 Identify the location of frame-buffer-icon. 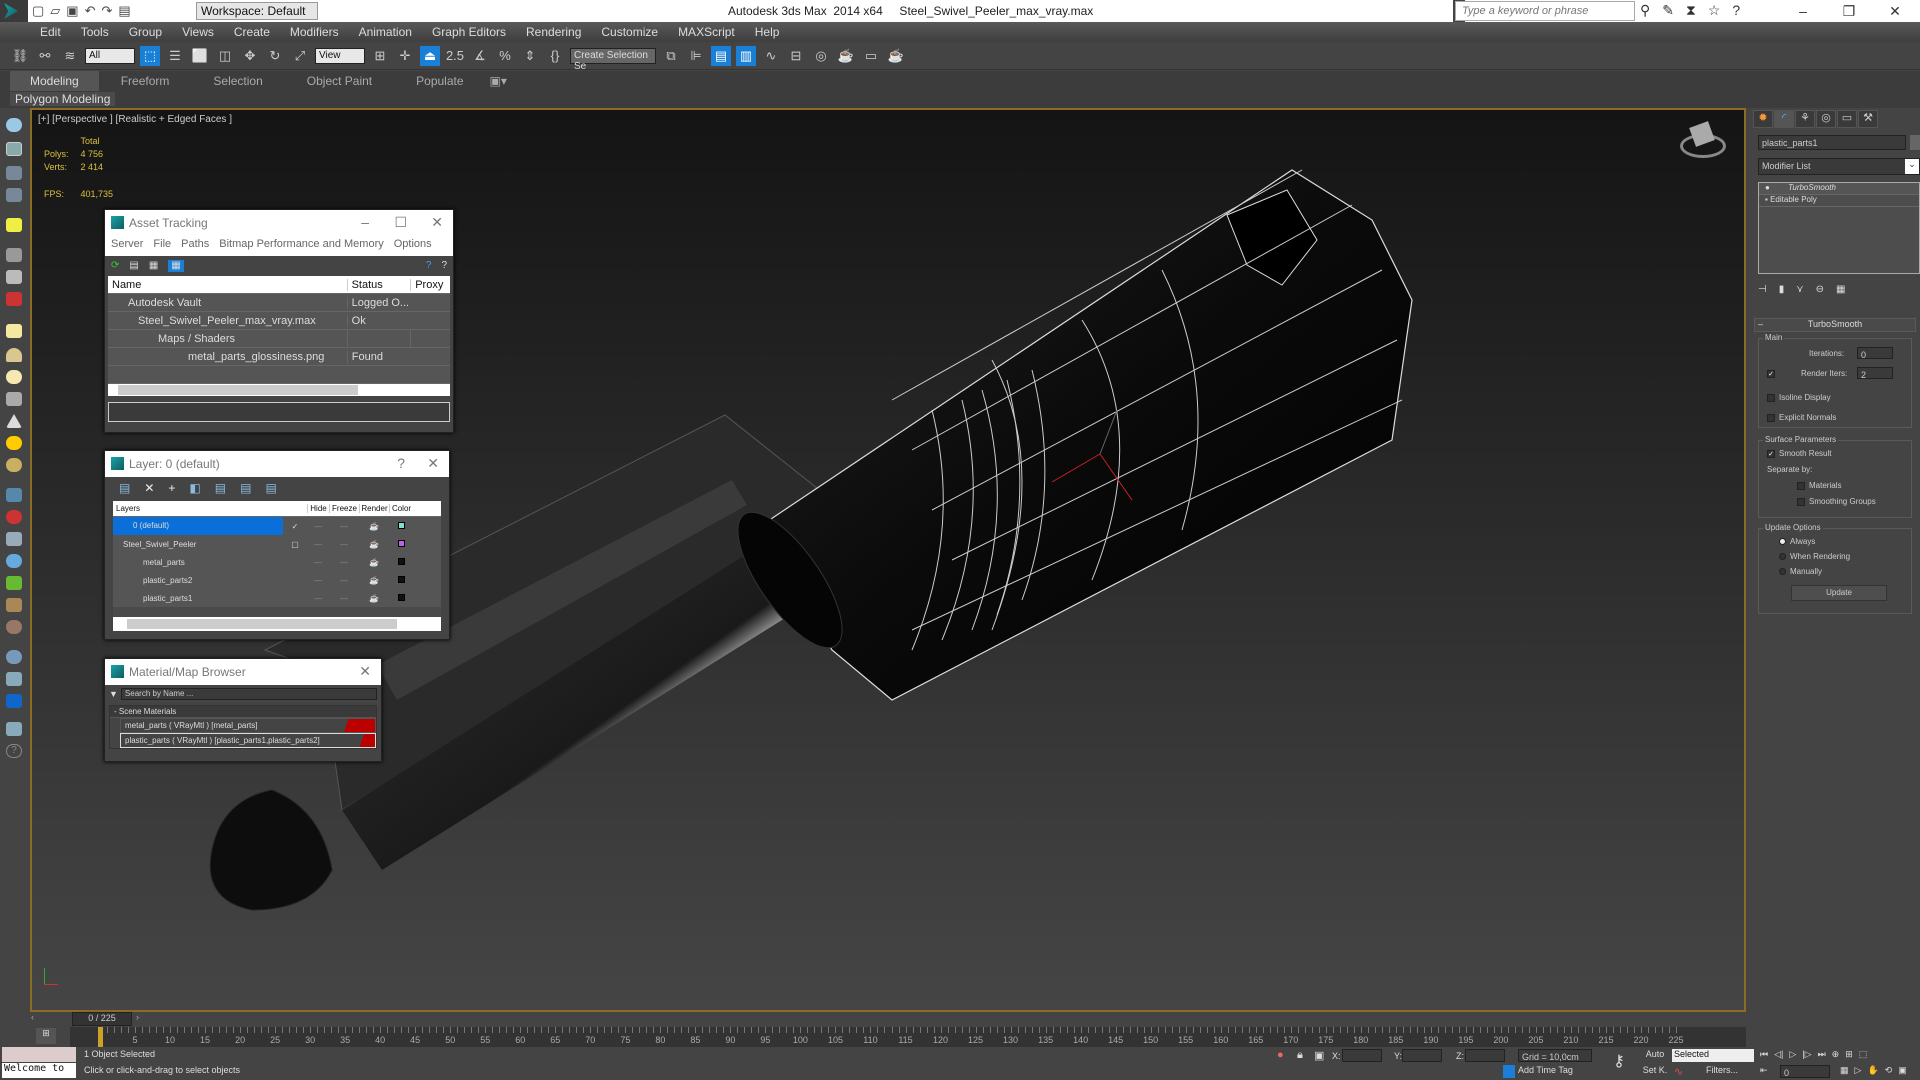
(14, 701).